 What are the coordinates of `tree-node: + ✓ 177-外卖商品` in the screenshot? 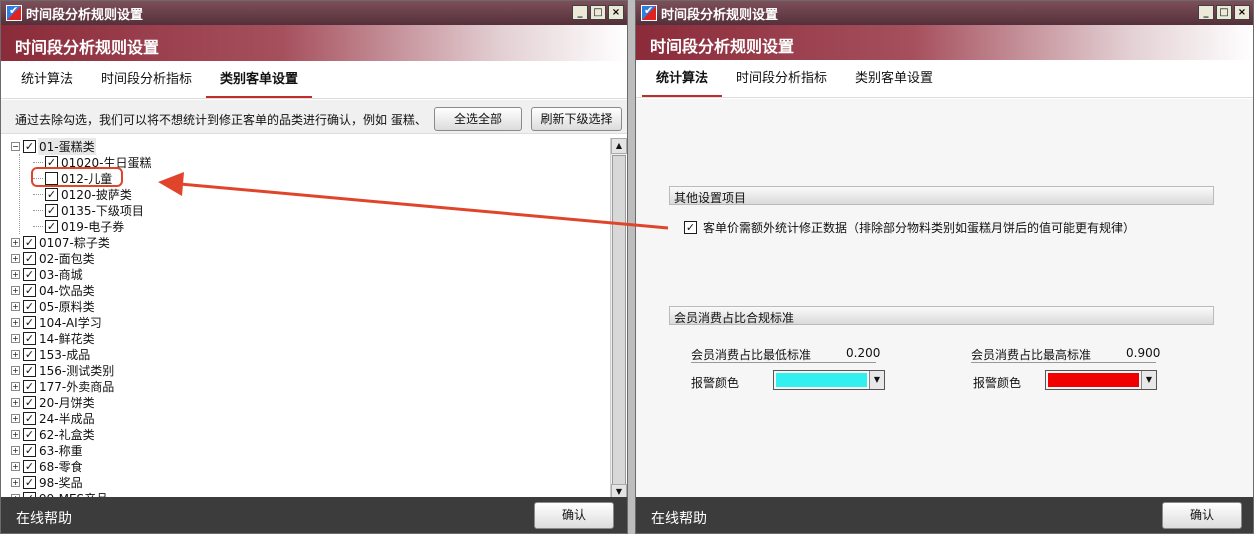 It's located at (63, 386).